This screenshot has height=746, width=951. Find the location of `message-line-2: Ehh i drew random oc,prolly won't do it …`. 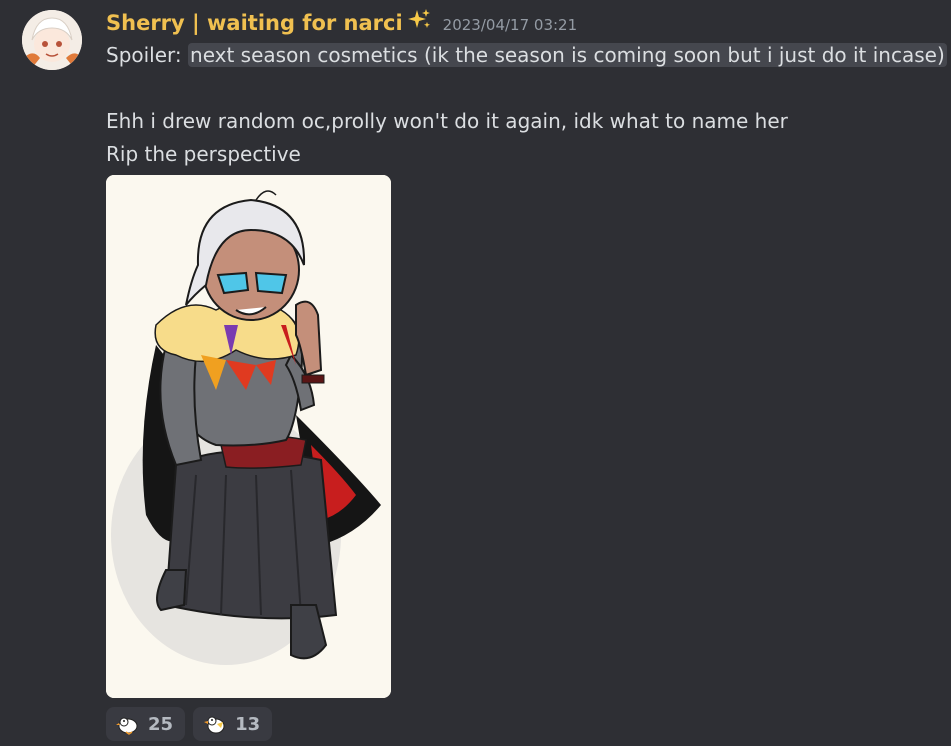

message-line-2: Ehh i drew random oc,prolly won't do it … is located at coordinates (447, 121).